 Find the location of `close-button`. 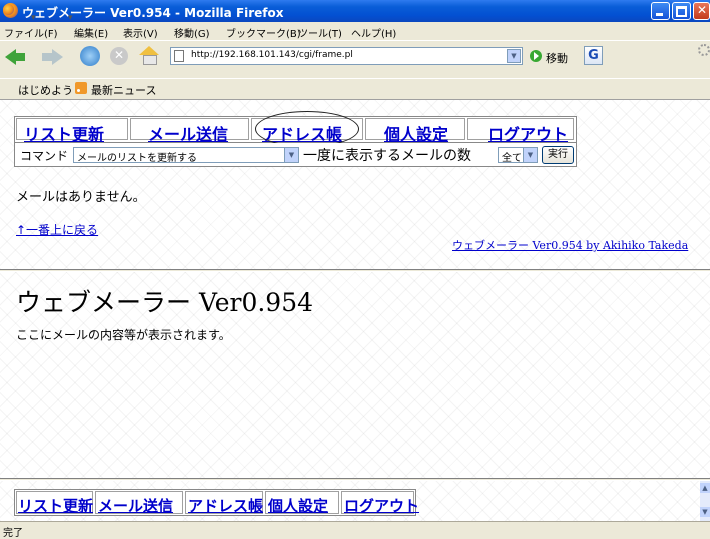

close-button is located at coordinates (701, 11).